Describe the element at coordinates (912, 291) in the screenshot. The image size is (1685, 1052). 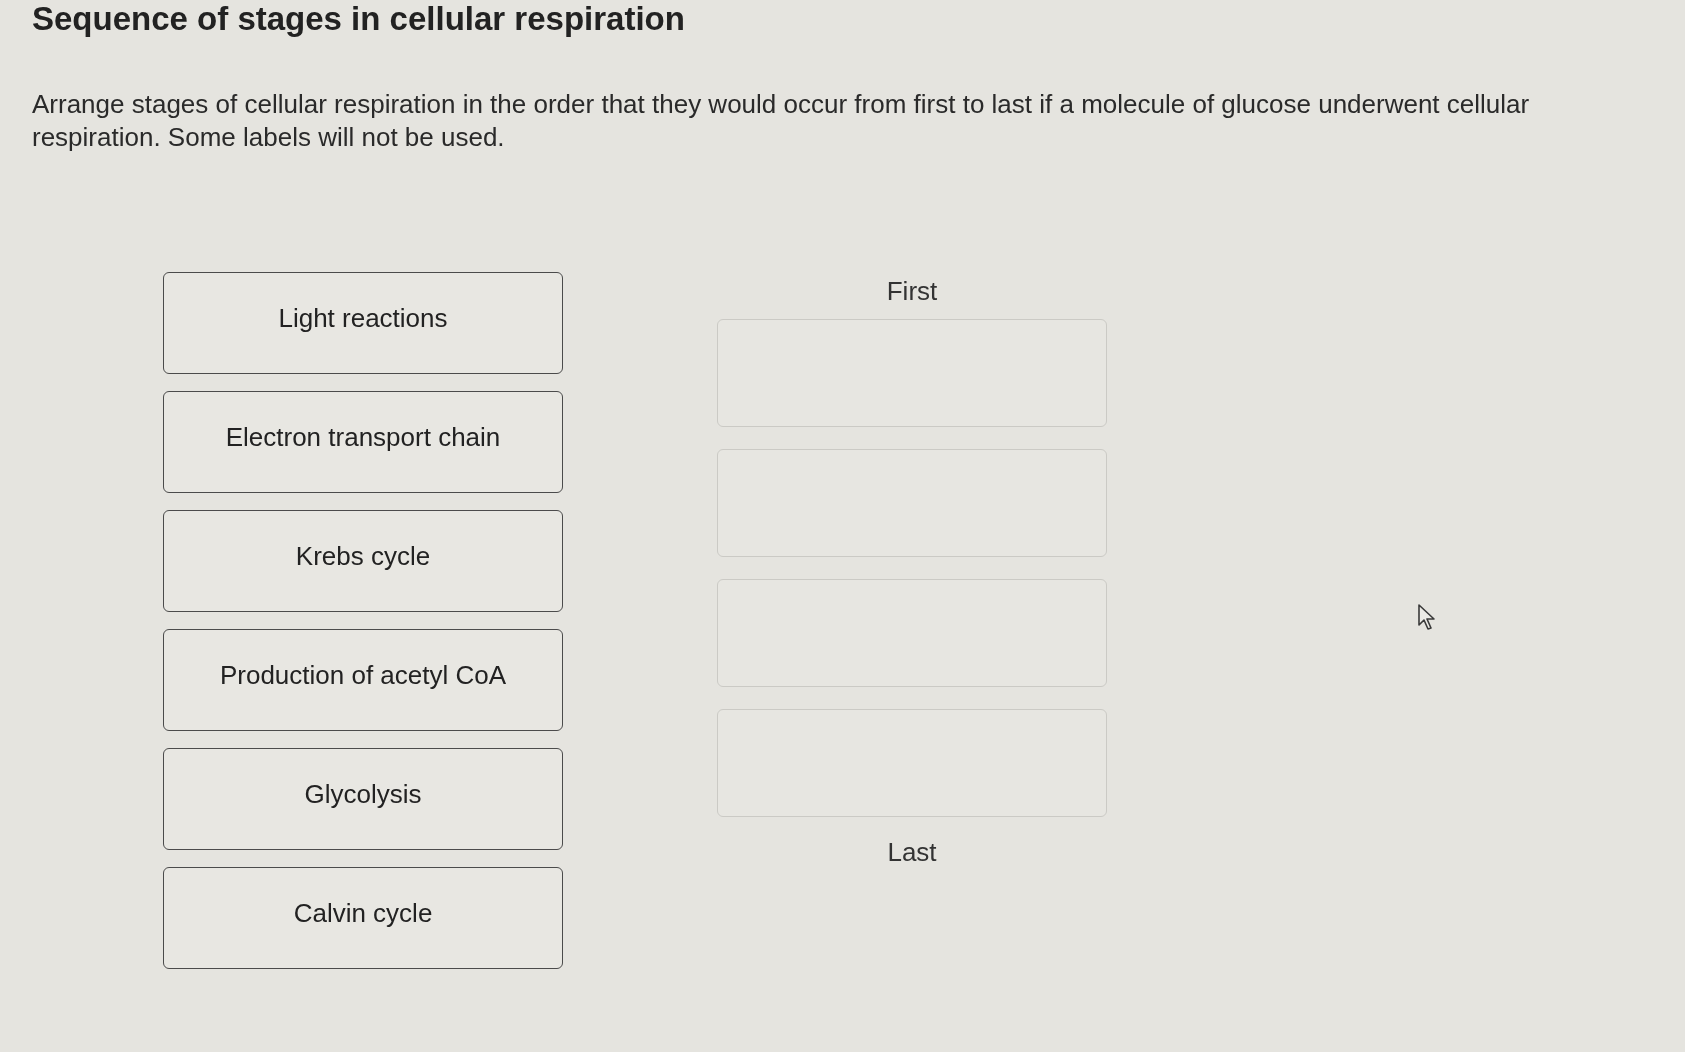
I see `first-label: First` at that location.